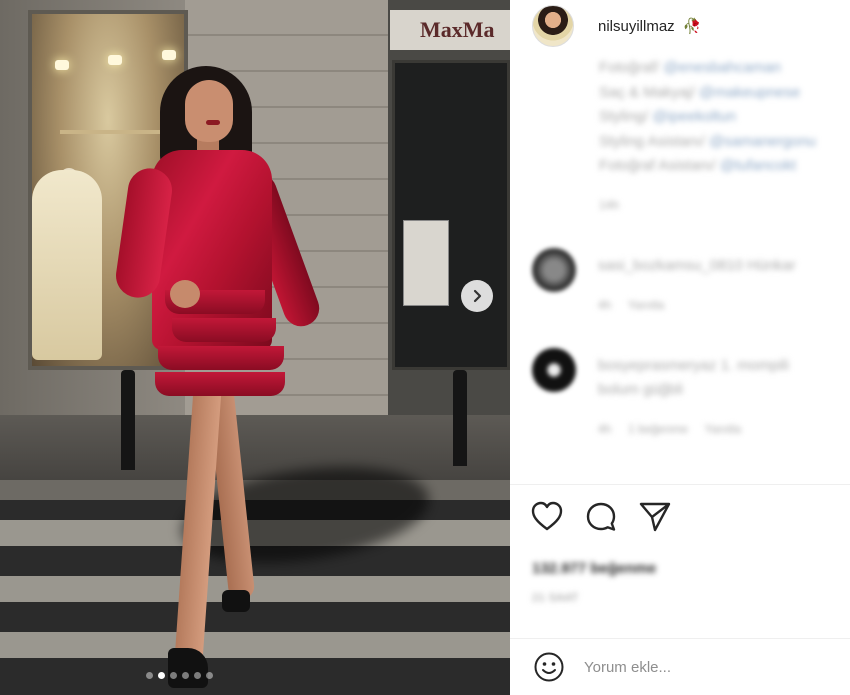 Image resolution: width=850 pixels, height=695 pixels. I want to click on comment-body: Hünkar, so click(771, 265).